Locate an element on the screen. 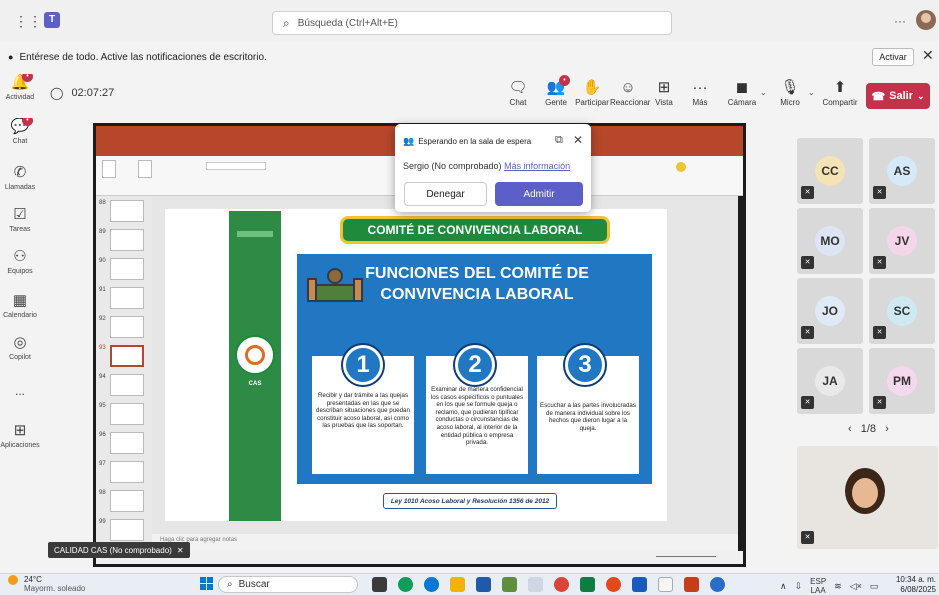 This screenshot has width=939, height=595. chevron-up-icon: ∧ is located at coordinates (783, 586).